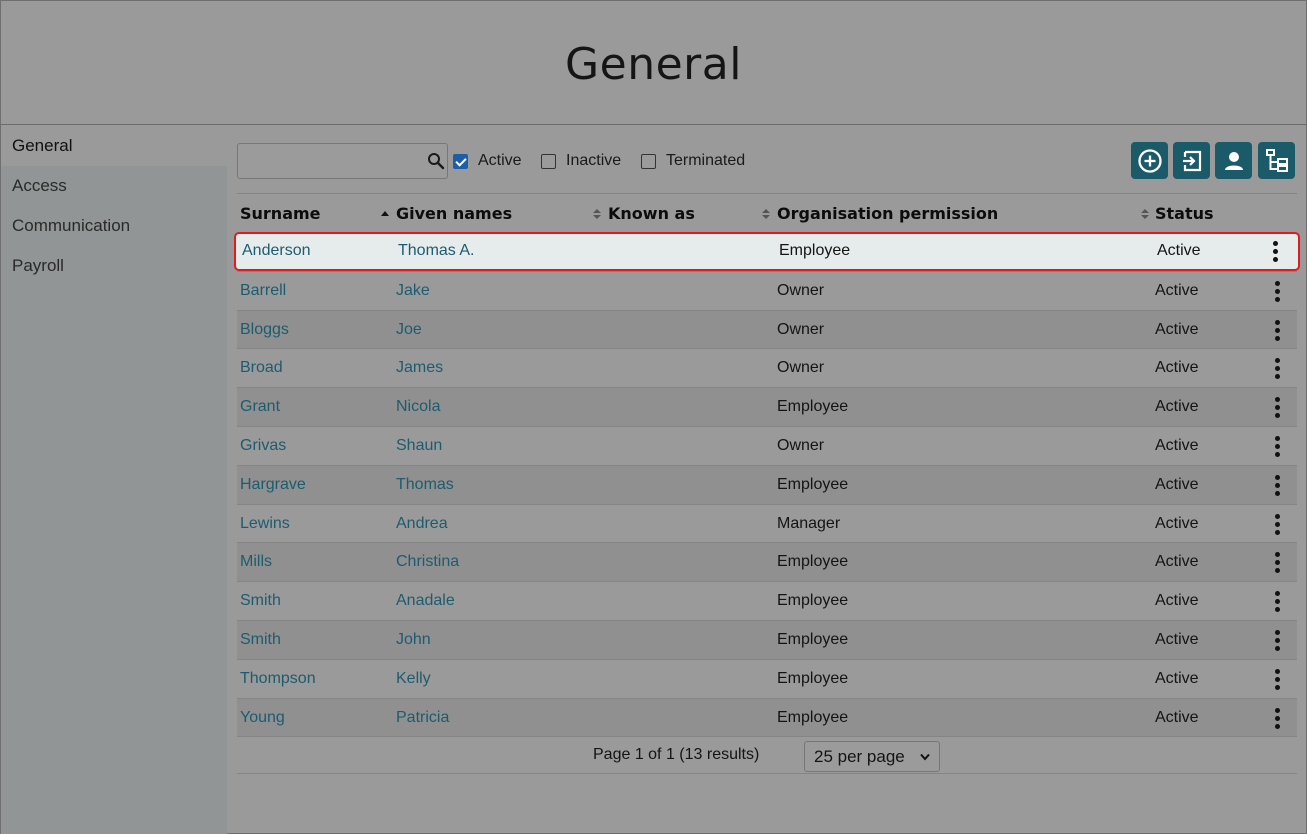 The width and height of the screenshot is (1307, 834). Describe the element at coordinates (460, 161) in the screenshot. I see `active-checkbox` at that location.